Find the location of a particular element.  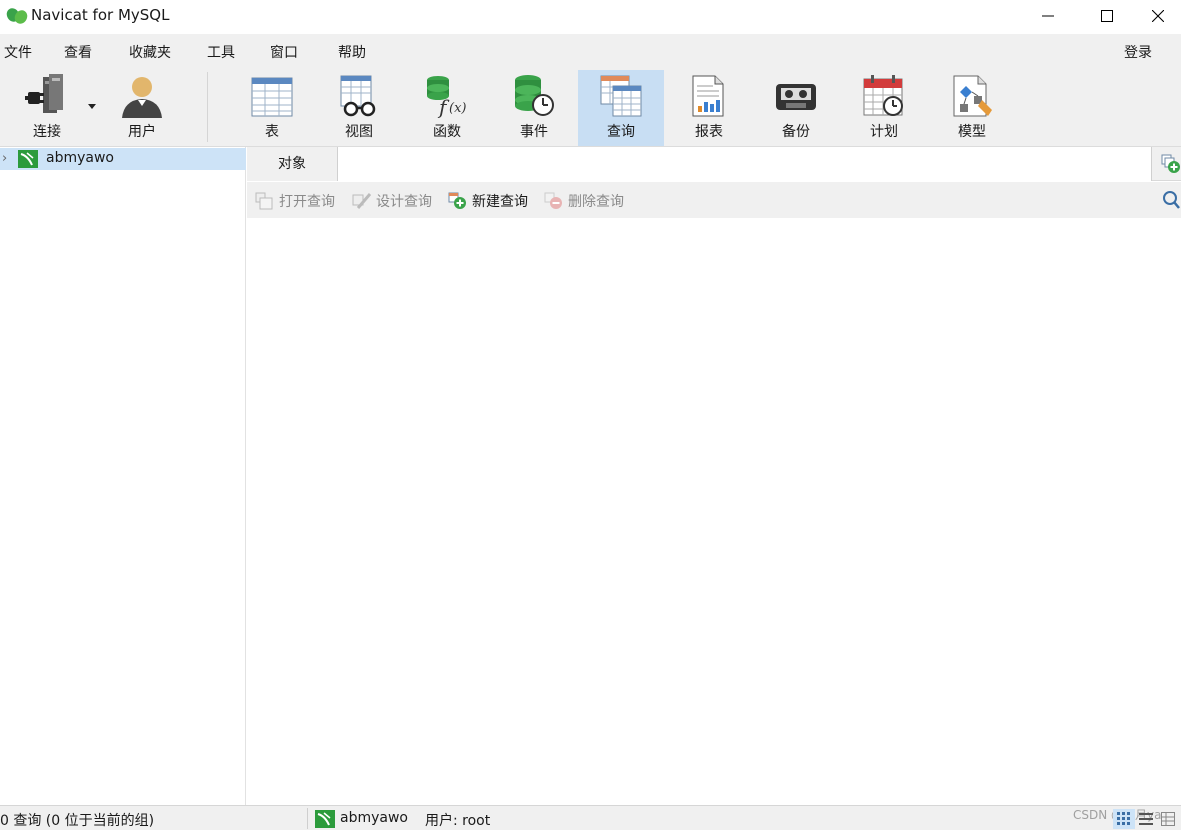

view-glasses-icon is located at coordinates (358, 96).